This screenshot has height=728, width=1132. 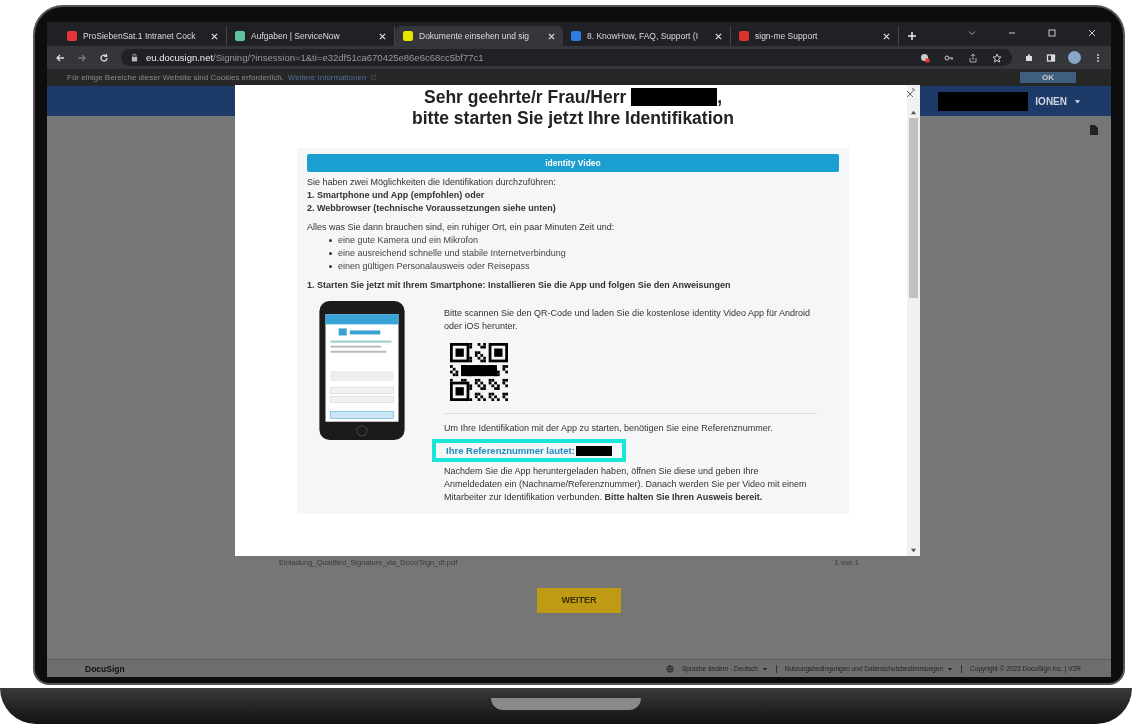 I want to click on reference-number: Ihre Referenznummer lautet:, so click(x=529, y=450).